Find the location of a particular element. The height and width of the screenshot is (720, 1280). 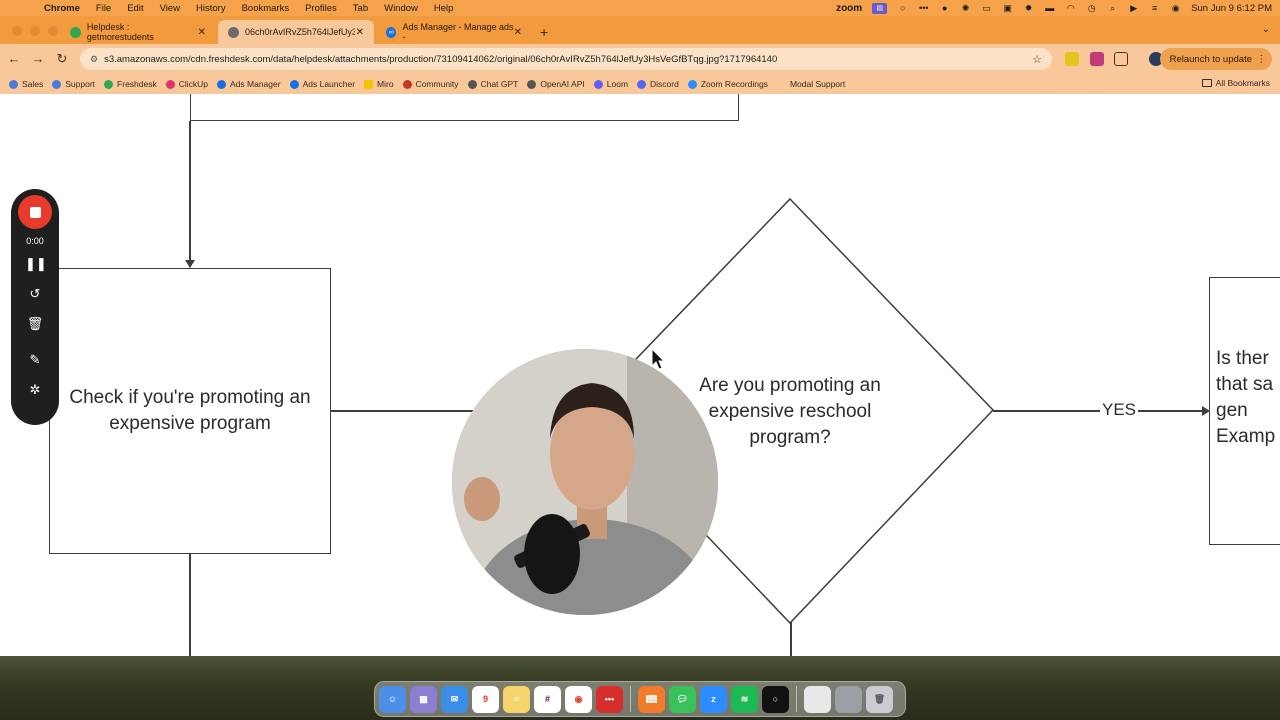

siri-icon: ◉ is located at coordinates (1175, 8).